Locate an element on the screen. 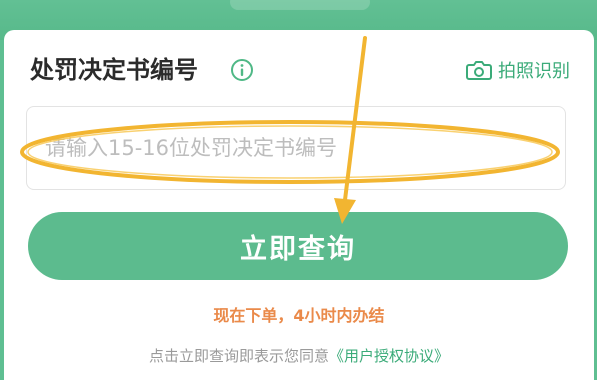 This screenshot has width=597, height=380. form-title: 处罚决定书编号 is located at coordinates (114, 70).